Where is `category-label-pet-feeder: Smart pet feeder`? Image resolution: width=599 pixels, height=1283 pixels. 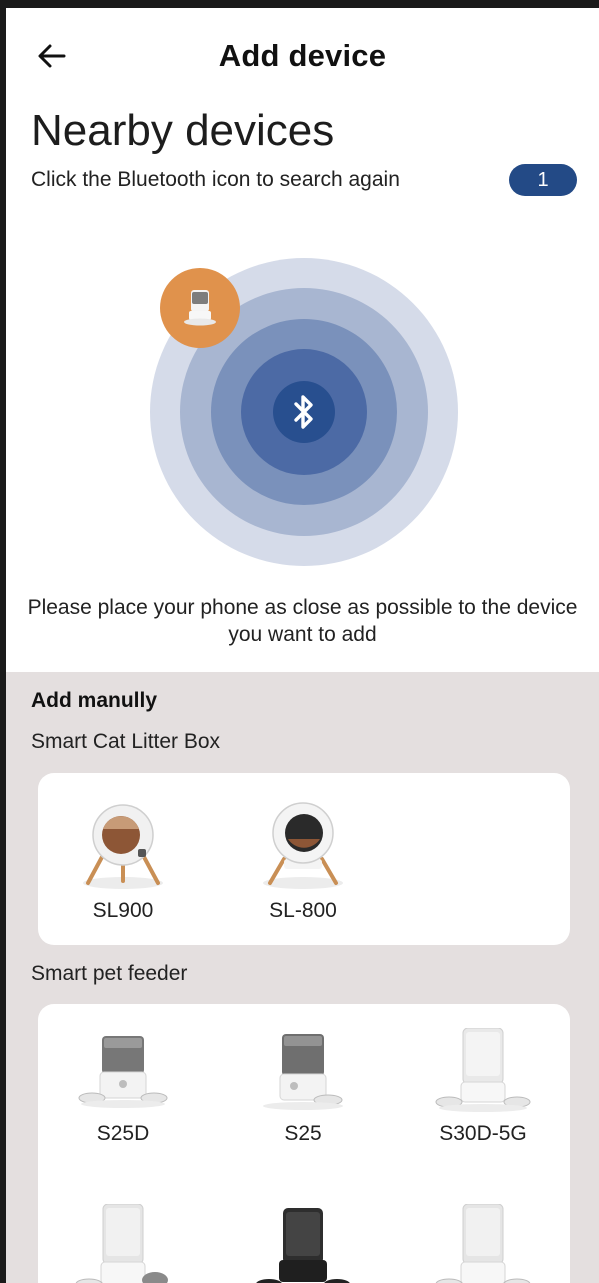 category-label-pet-feeder: Smart pet feeder is located at coordinates (109, 973).